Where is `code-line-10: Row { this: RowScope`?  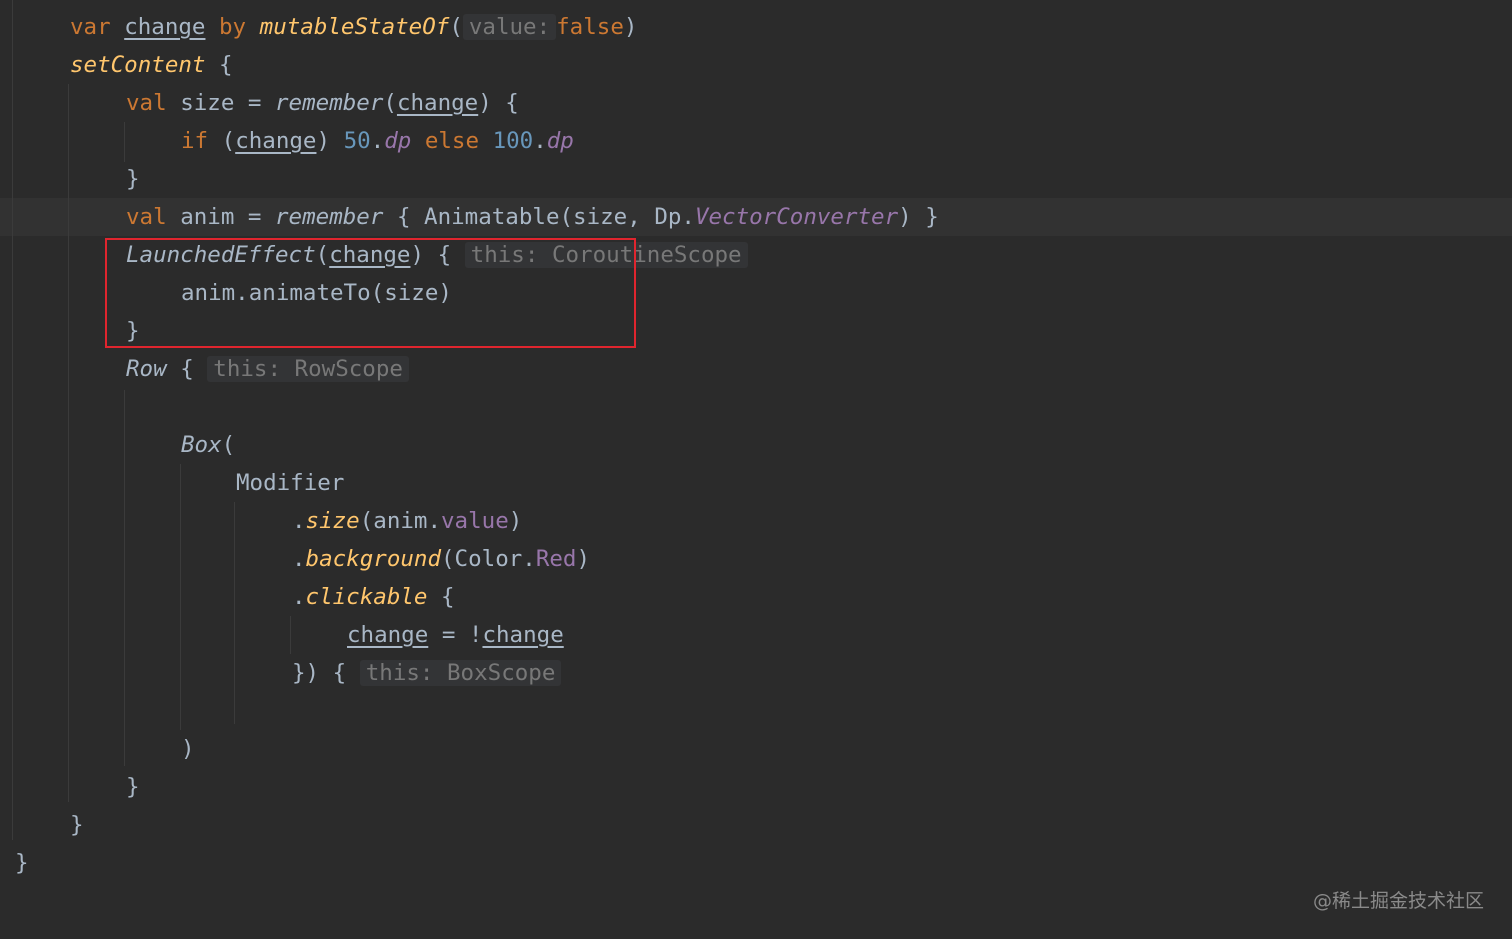
code-line-10: Row { this: RowScope is located at coordinates (267, 369).